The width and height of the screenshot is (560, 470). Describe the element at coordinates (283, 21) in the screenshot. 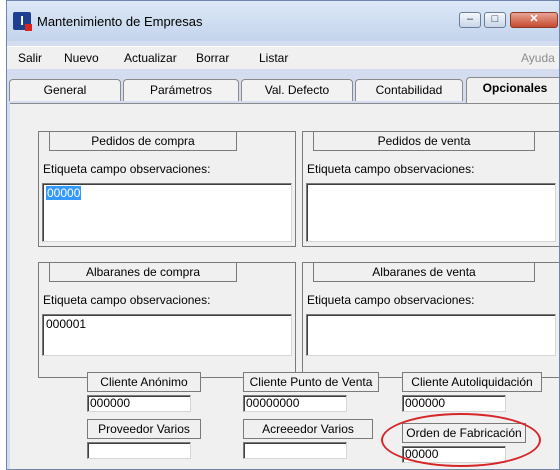

I see `title-bar: I Mantenimiento de Empresas – □ ✕` at that location.